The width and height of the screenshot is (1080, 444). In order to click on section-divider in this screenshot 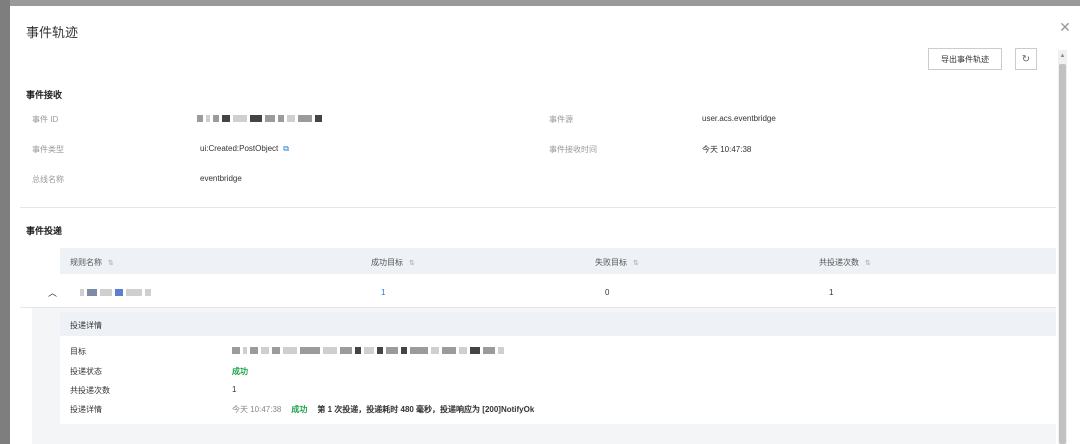, I will do `click(538, 207)`.